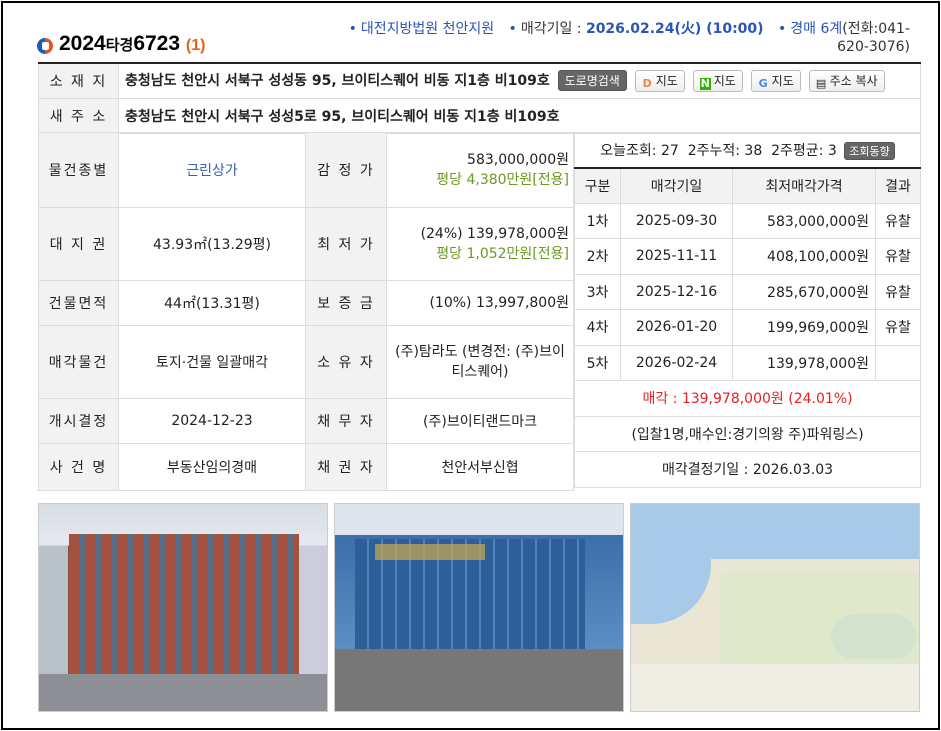 Image resolution: width=941 pixels, height=731 pixels. Describe the element at coordinates (821, 83) in the screenshot. I see `copy-icon: ▤` at that location.